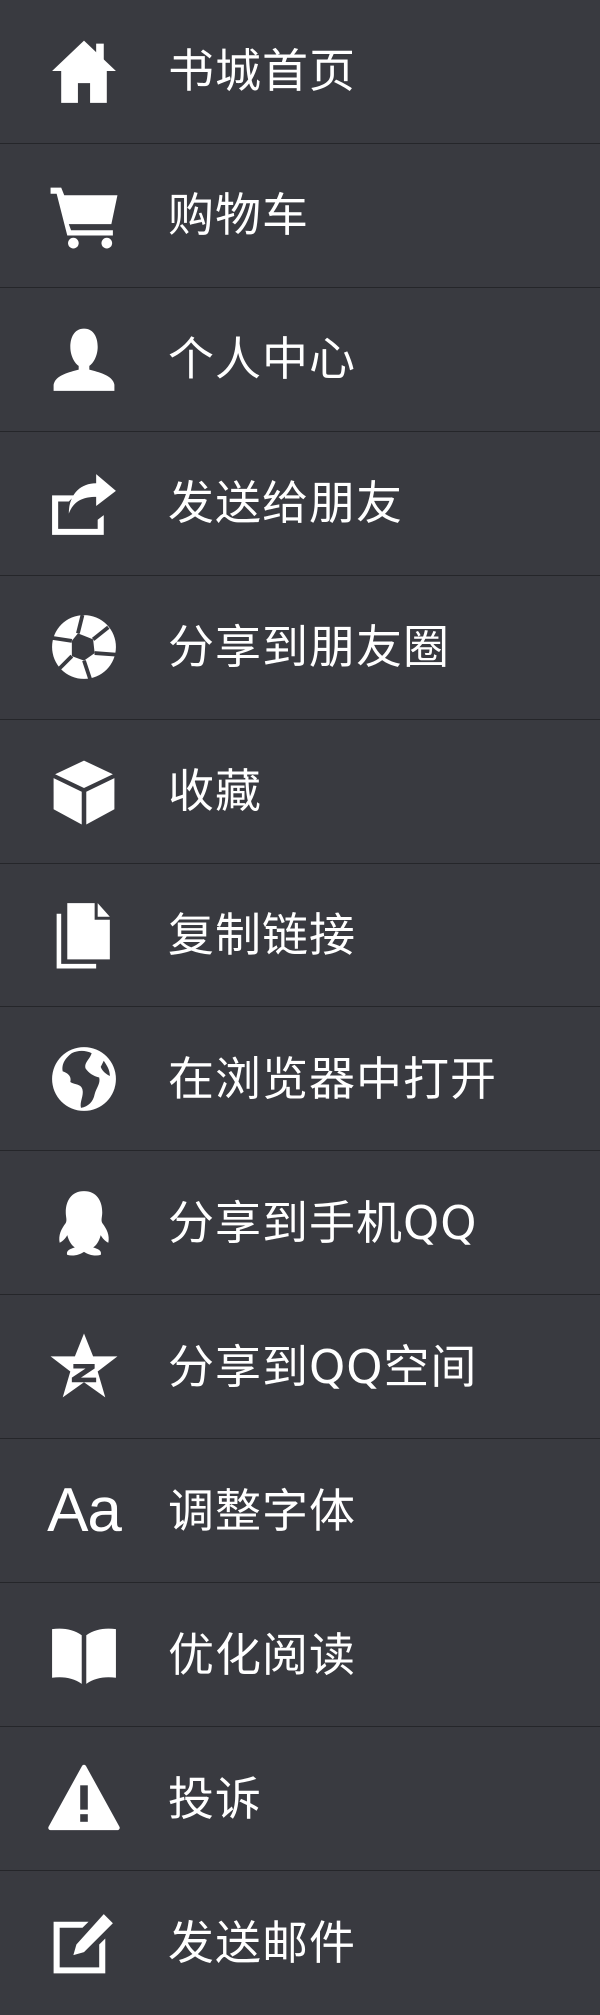 Image resolution: width=600 pixels, height=2015 pixels. What do you see at coordinates (262, 1510) in the screenshot?
I see `menu-item-label: 调整字体` at bounding box center [262, 1510].